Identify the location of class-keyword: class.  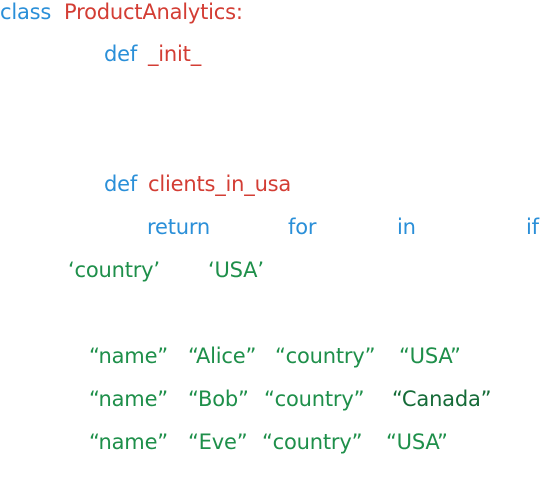
(26, 12).